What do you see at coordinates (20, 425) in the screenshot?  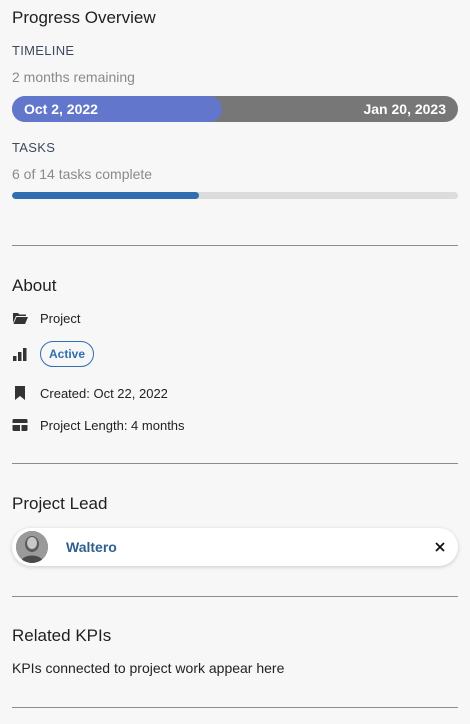 I see `card-icon` at bounding box center [20, 425].